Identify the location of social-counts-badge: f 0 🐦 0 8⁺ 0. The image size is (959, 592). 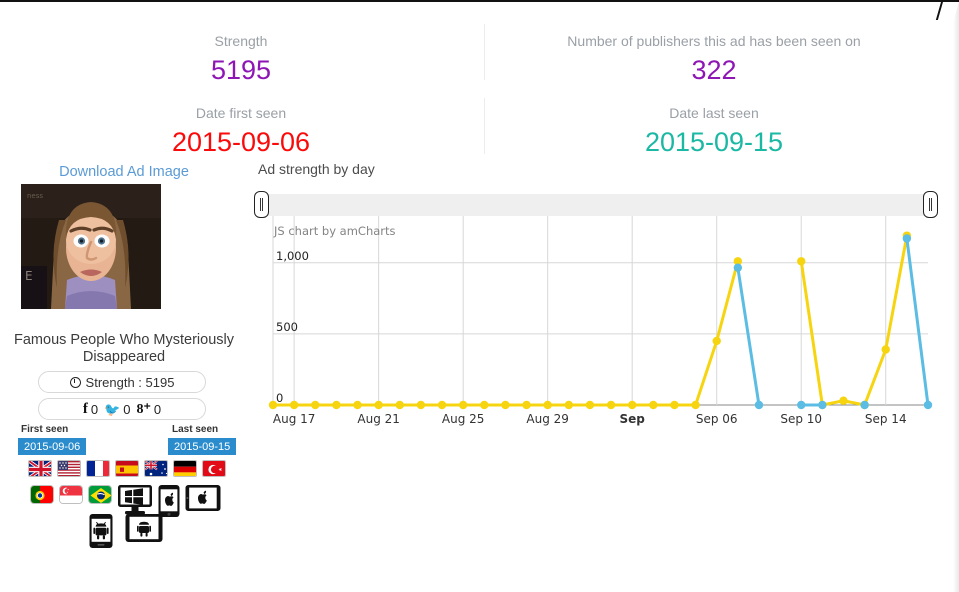
(122, 409).